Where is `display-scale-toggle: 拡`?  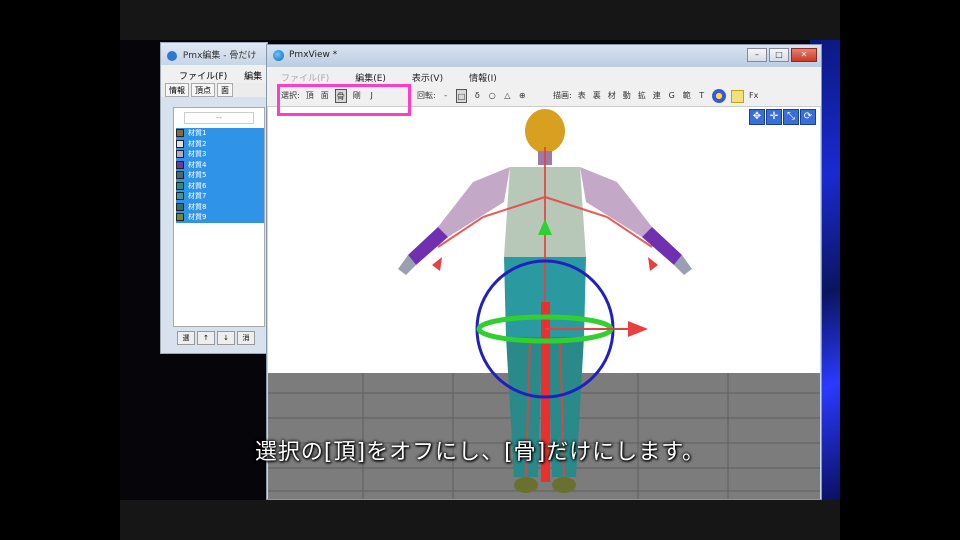 display-scale-toggle: 拡 is located at coordinates (642, 96).